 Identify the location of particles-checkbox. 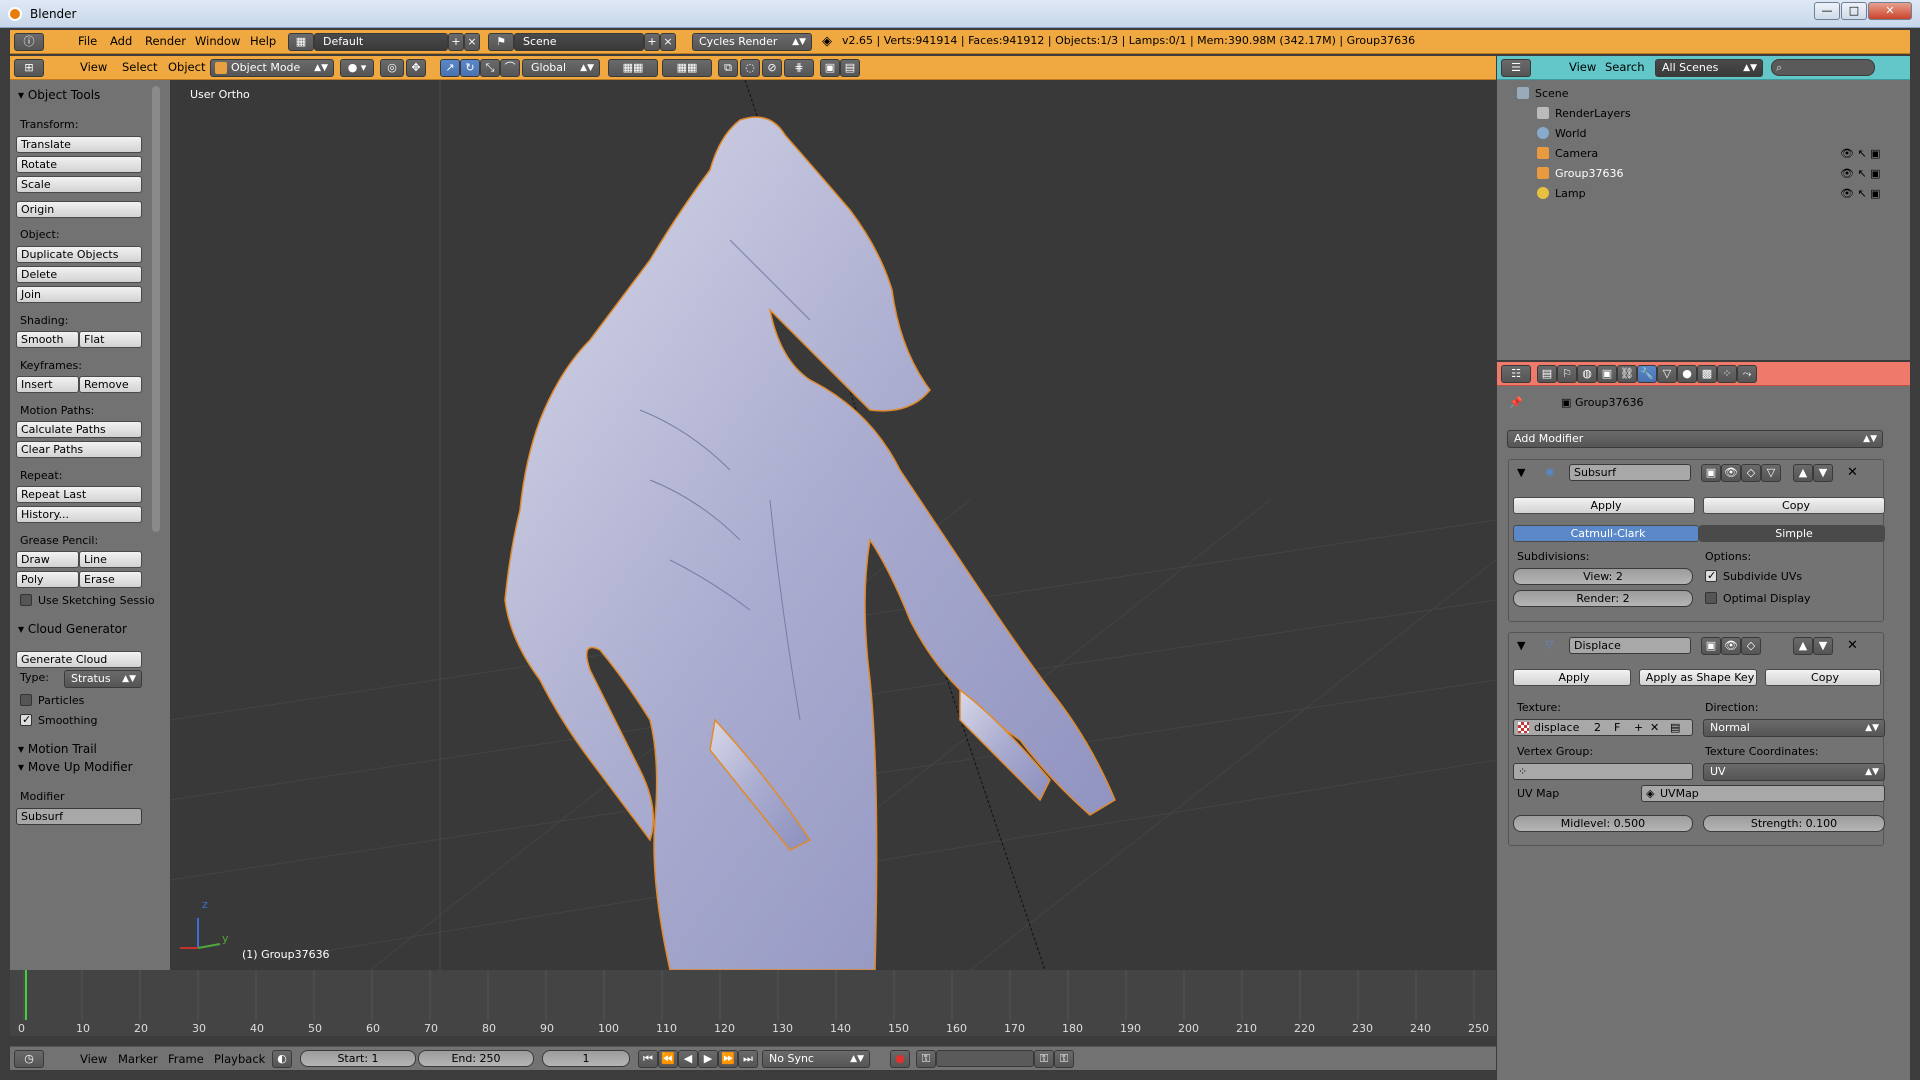
(26, 700).